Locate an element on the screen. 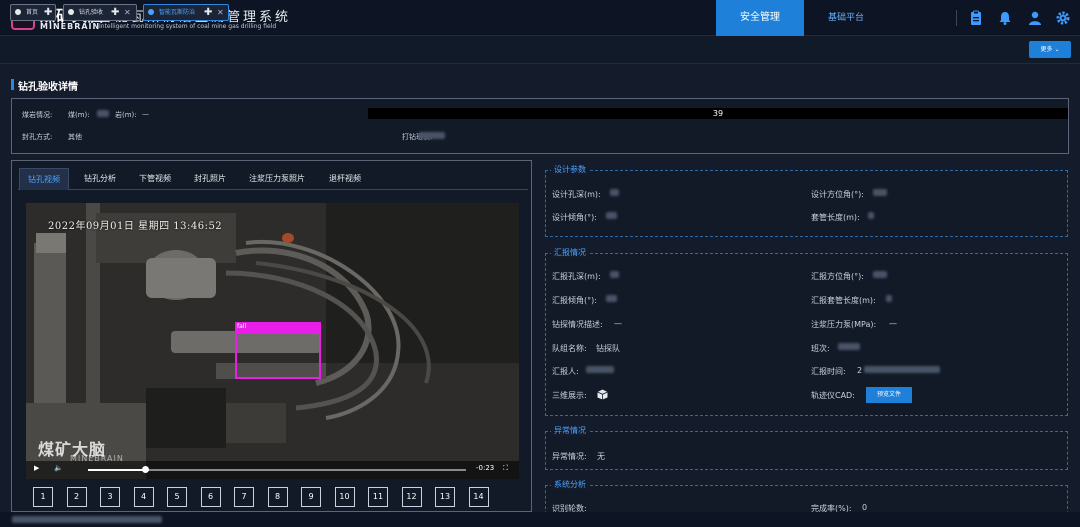 The width and height of the screenshot is (1080, 527). play-icon: ▶ is located at coordinates (36, 468).